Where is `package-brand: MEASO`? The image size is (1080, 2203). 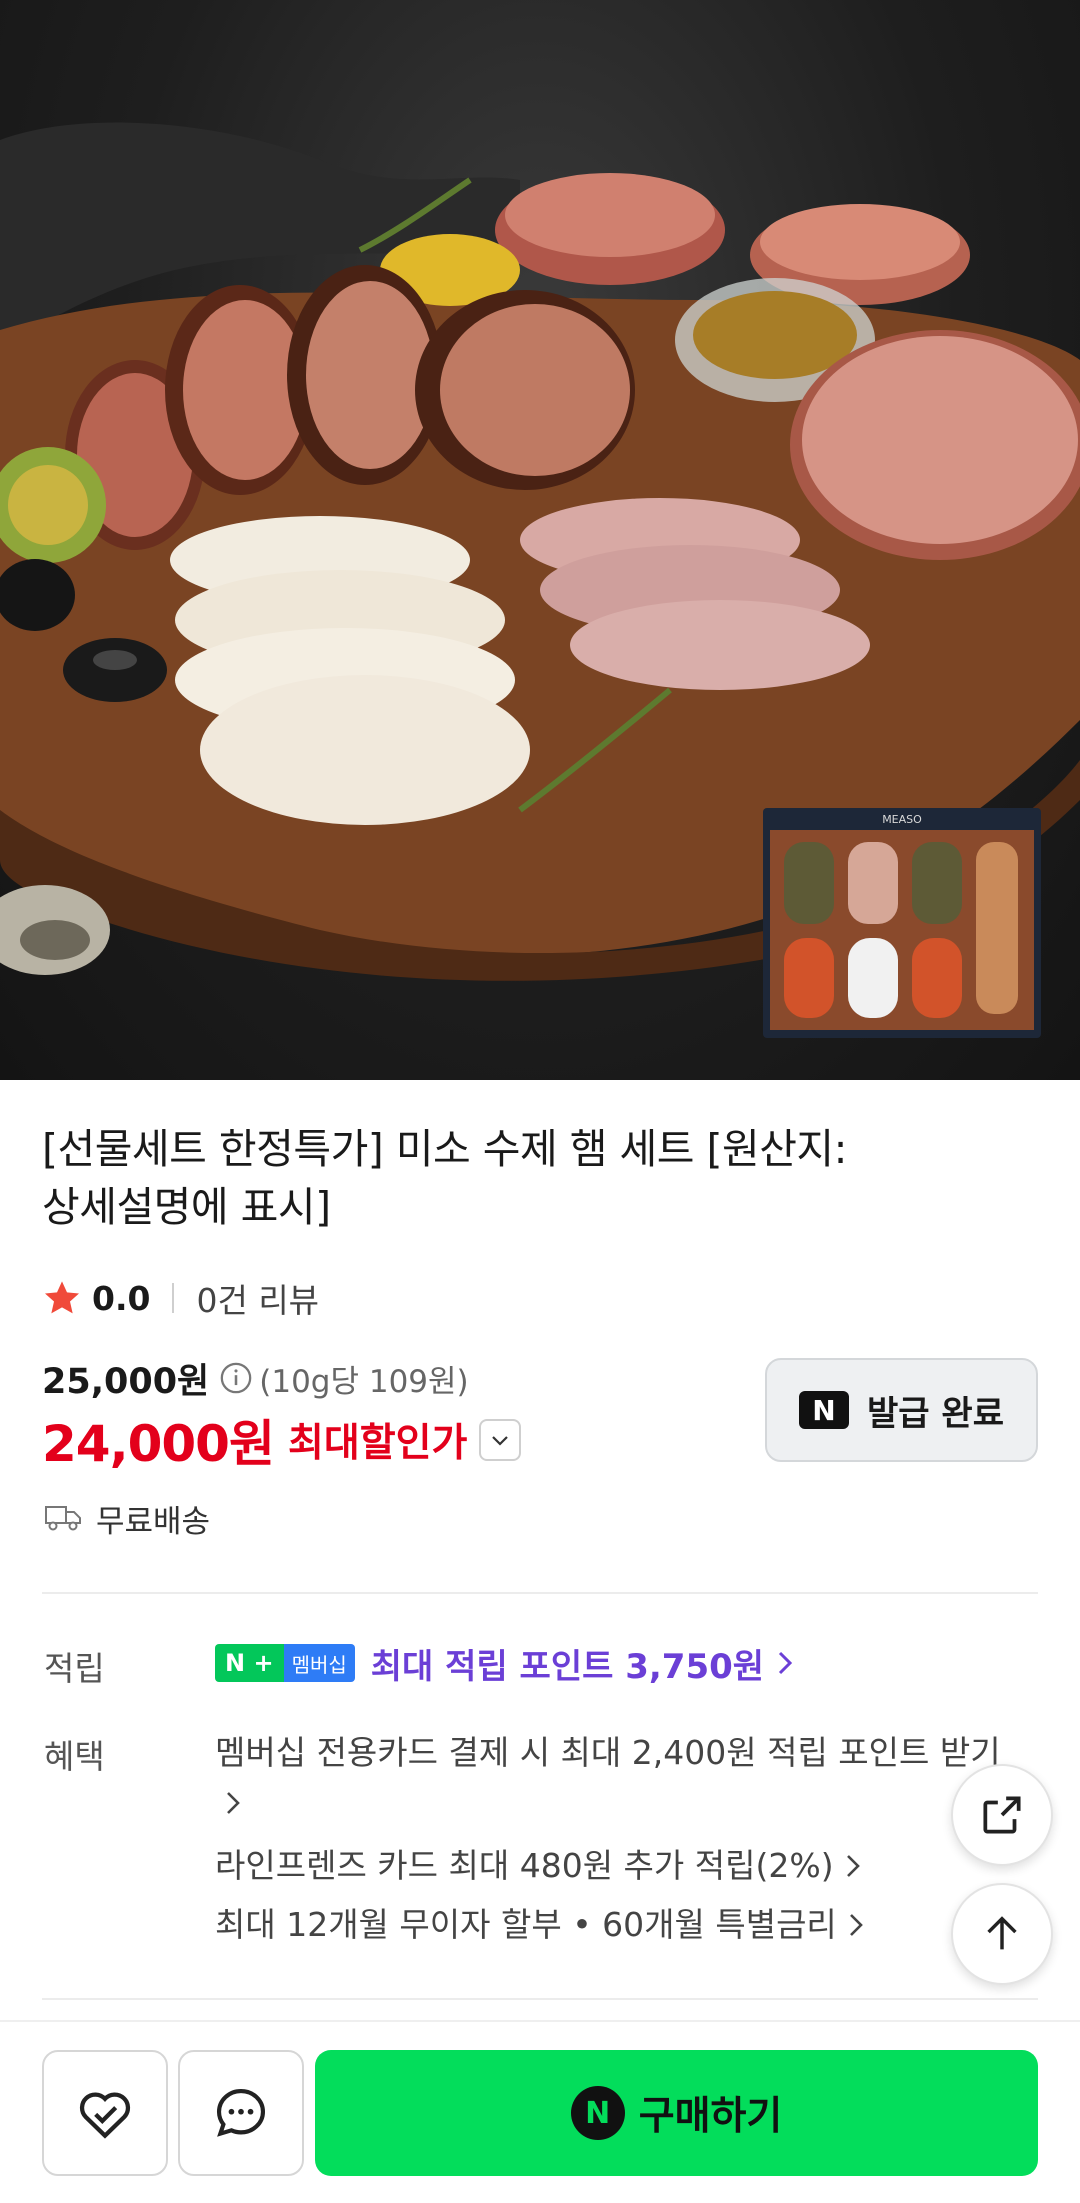
package-brand: MEASO is located at coordinates (902, 819).